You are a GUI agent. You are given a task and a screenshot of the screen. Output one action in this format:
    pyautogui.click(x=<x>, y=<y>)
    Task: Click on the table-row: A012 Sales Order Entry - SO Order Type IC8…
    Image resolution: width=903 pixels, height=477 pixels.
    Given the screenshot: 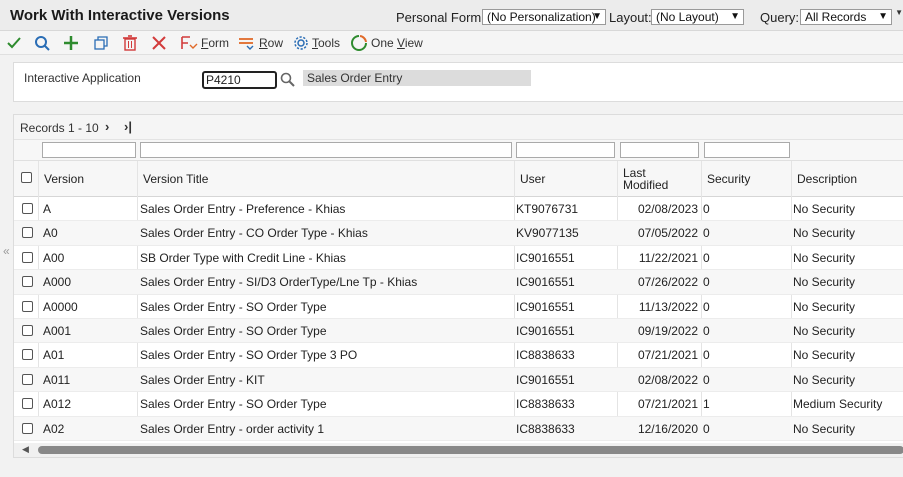 What is the action you would take?
    pyautogui.click(x=458, y=404)
    